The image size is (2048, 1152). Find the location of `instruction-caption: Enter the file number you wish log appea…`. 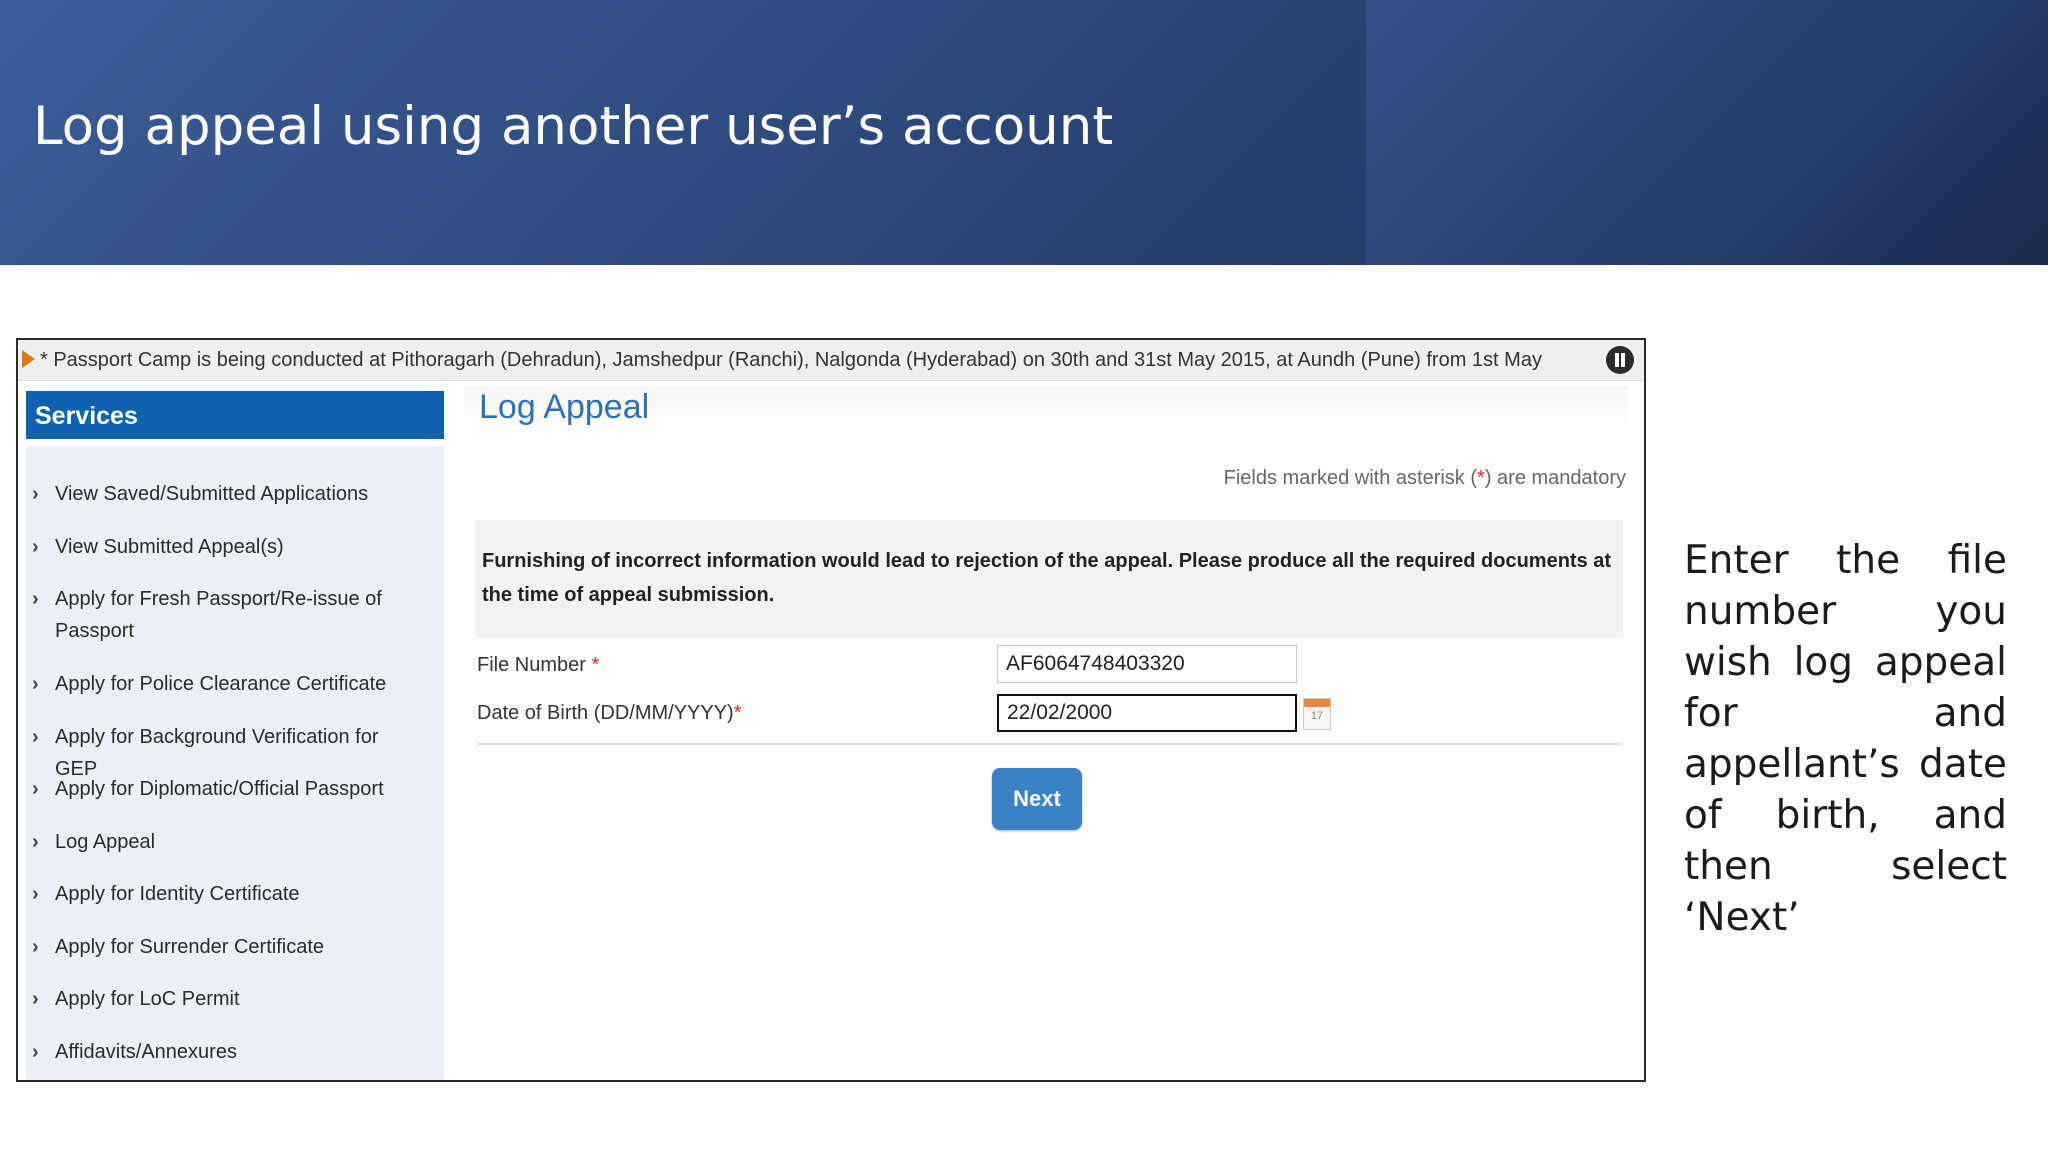

instruction-caption: Enter the file number you wish log appea… is located at coordinates (1845, 739).